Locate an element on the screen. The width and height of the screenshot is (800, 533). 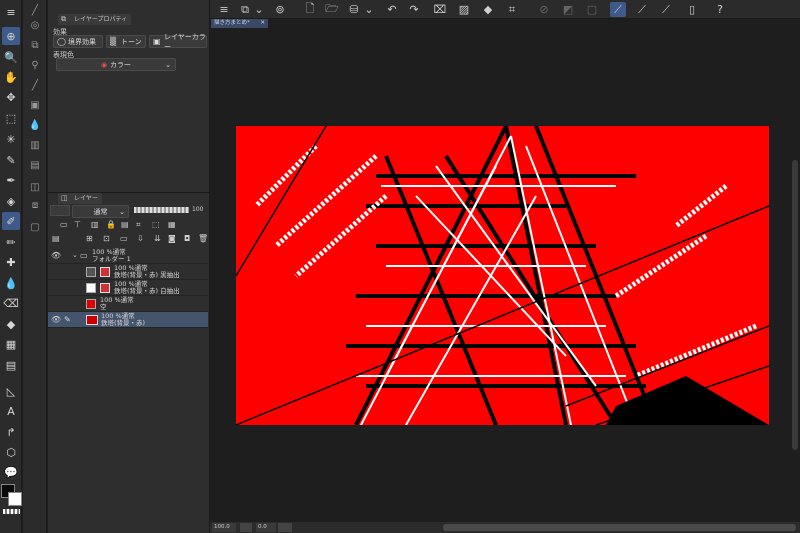
new-file-icon: 🗋 is located at coordinates (310, 9).